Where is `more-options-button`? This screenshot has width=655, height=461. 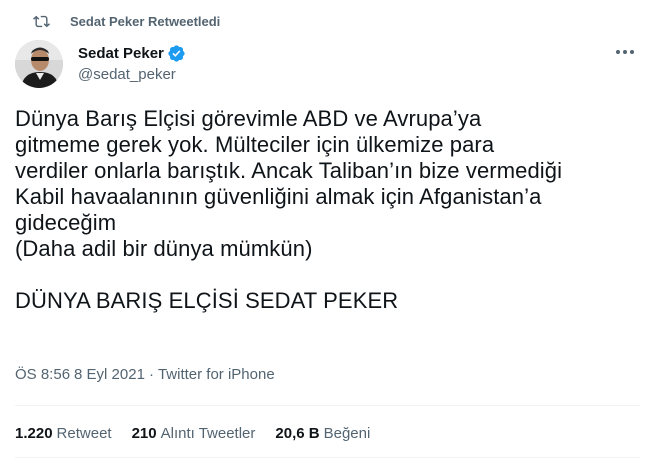
more-options-button is located at coordinates (625, 52).